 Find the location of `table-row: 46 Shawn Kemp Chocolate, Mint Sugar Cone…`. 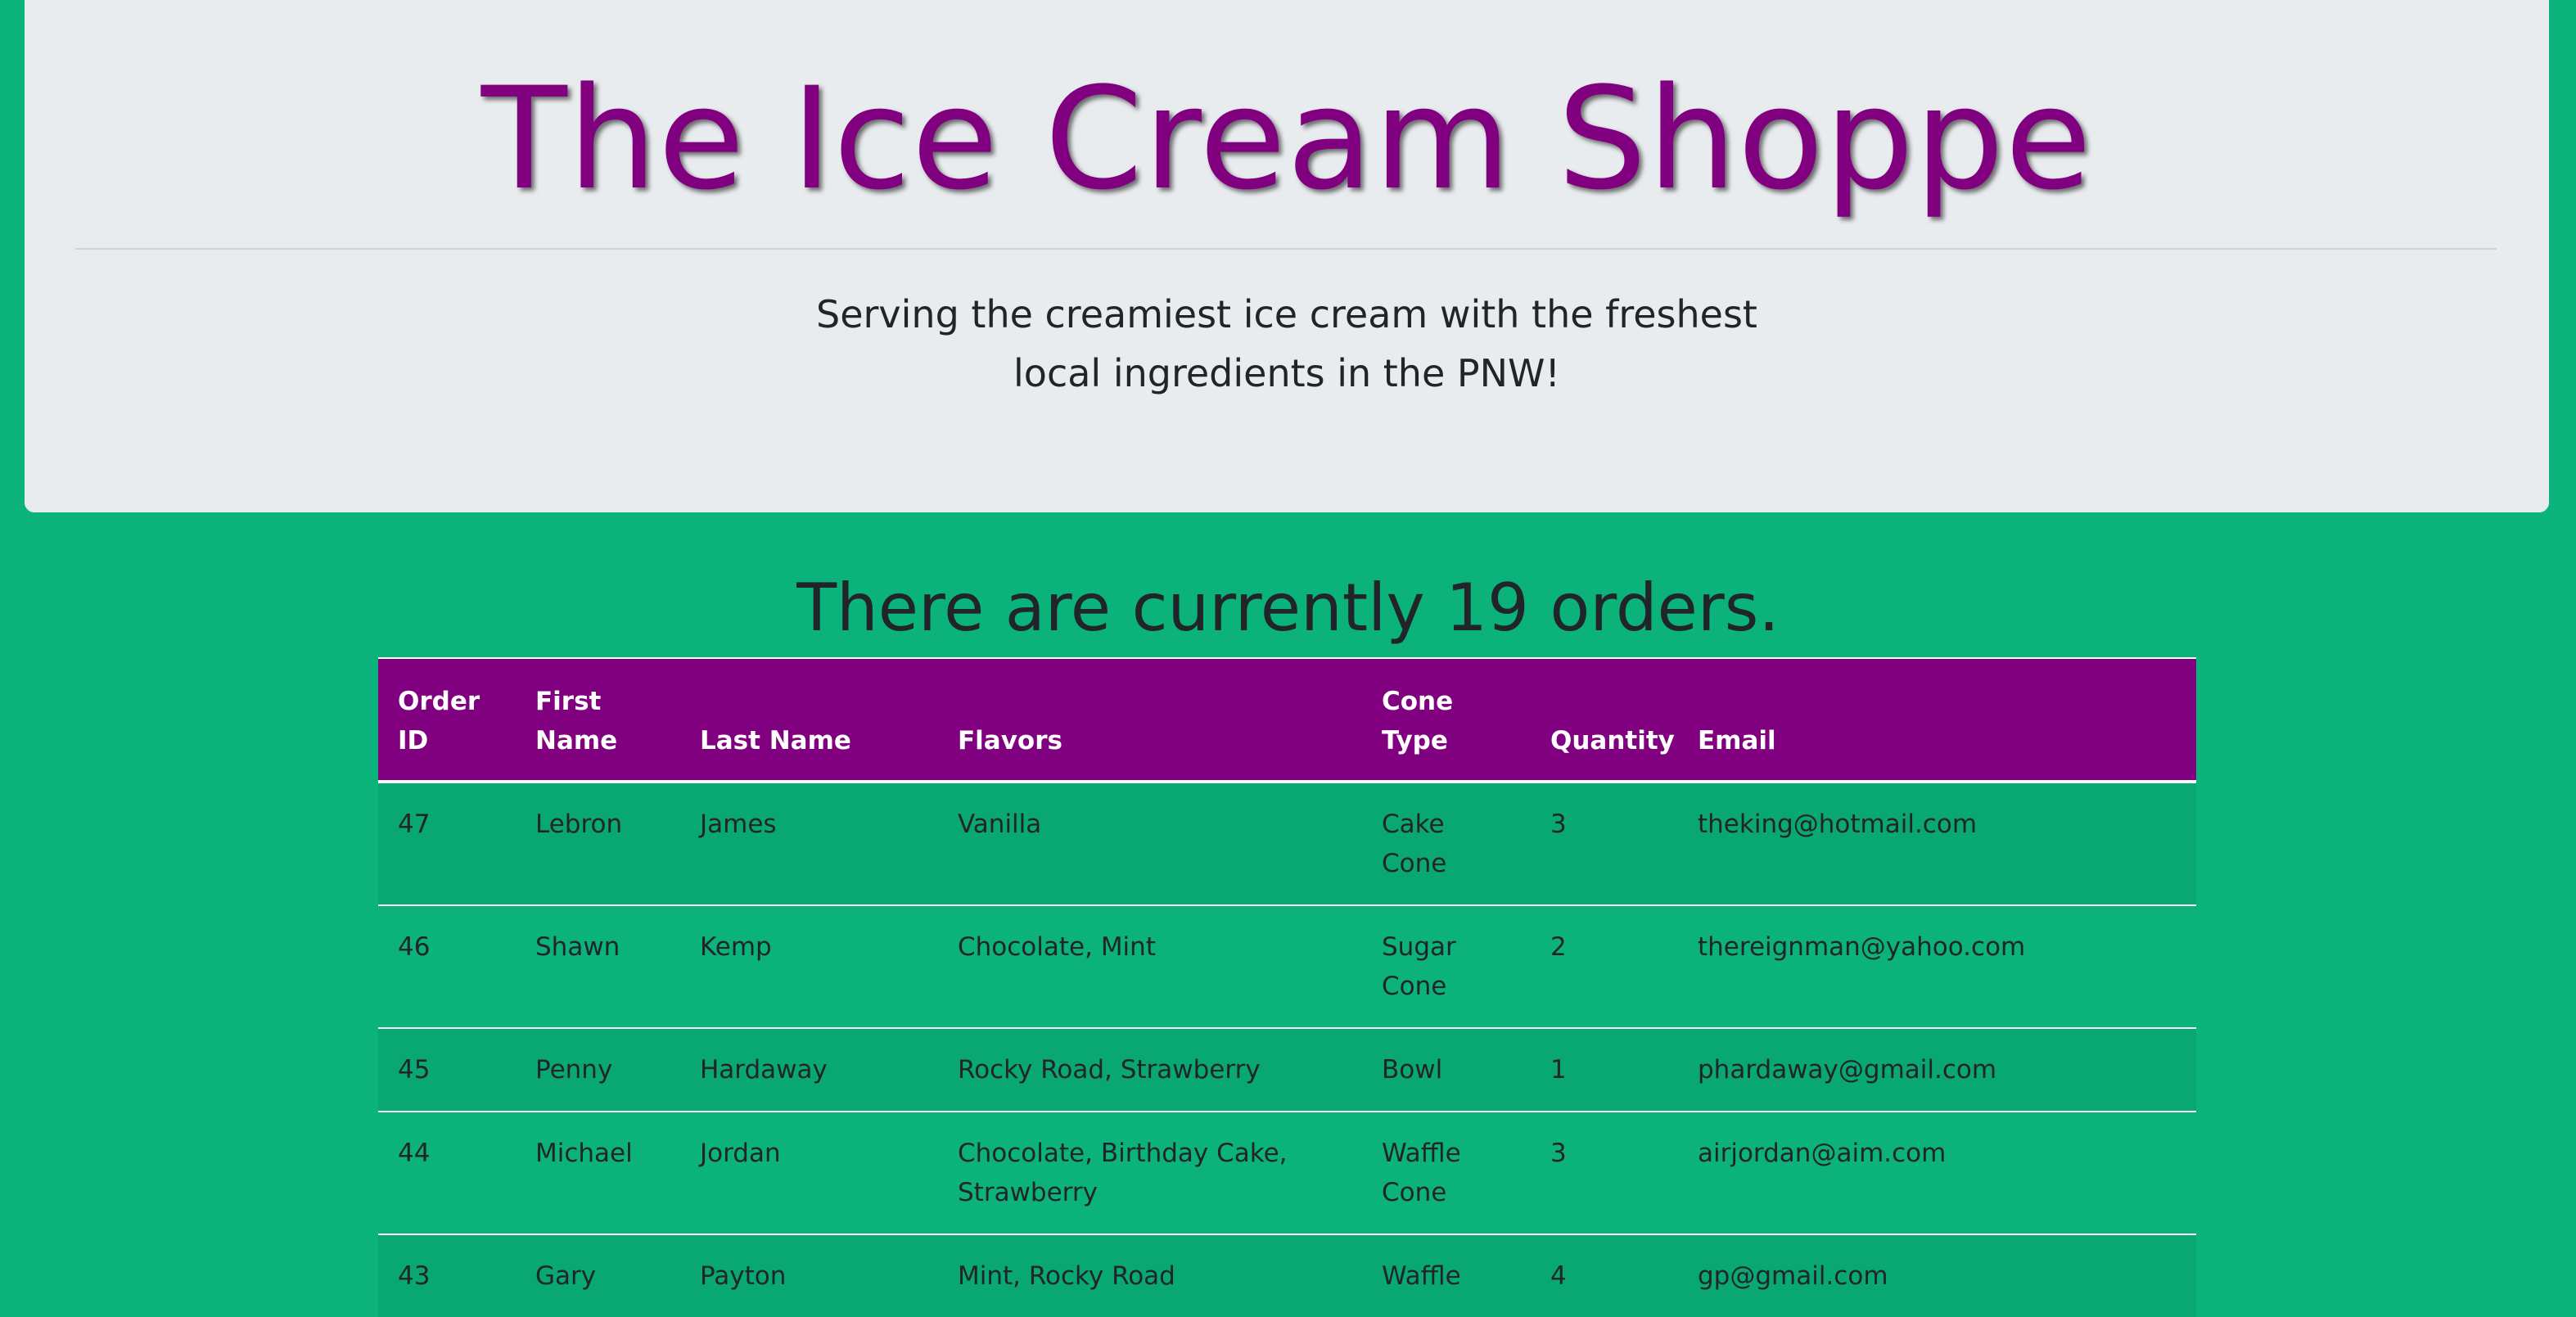

table-row: 46 Shawn Kemp Chocolate, Mint Sugar Cone… is located at coordinates (1287, 966).